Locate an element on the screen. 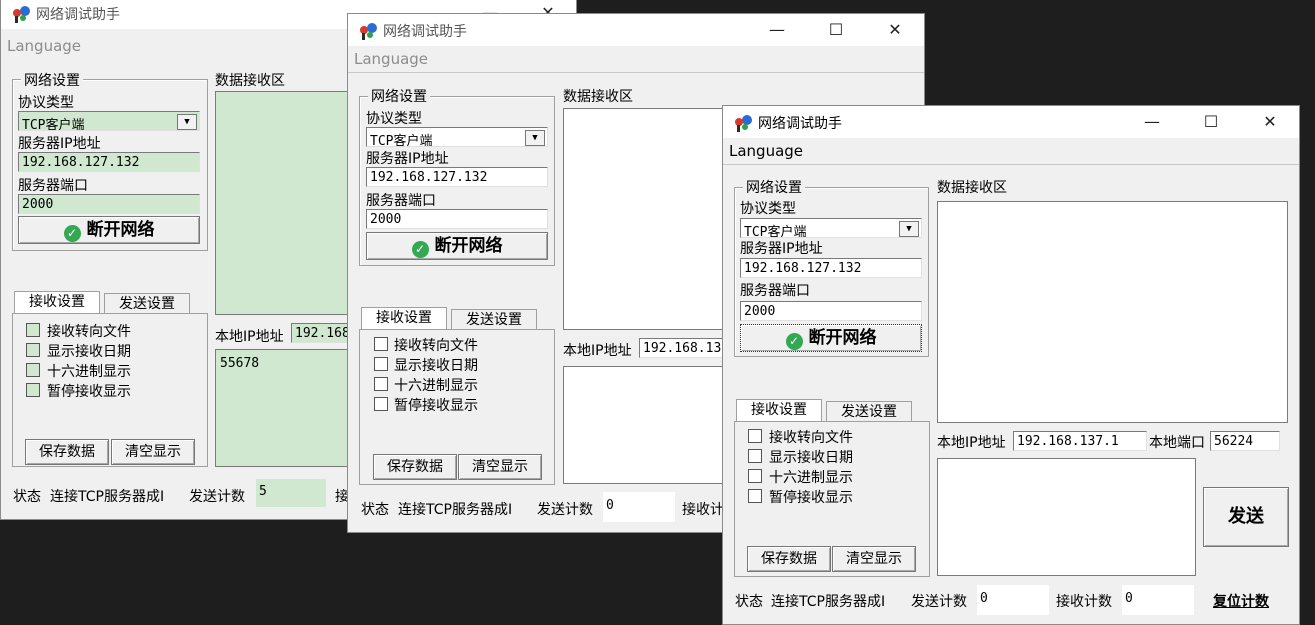 The image size is (1315, 625). local-ip-input: 192.168.137.1 is located at coordinates (1080, 441).